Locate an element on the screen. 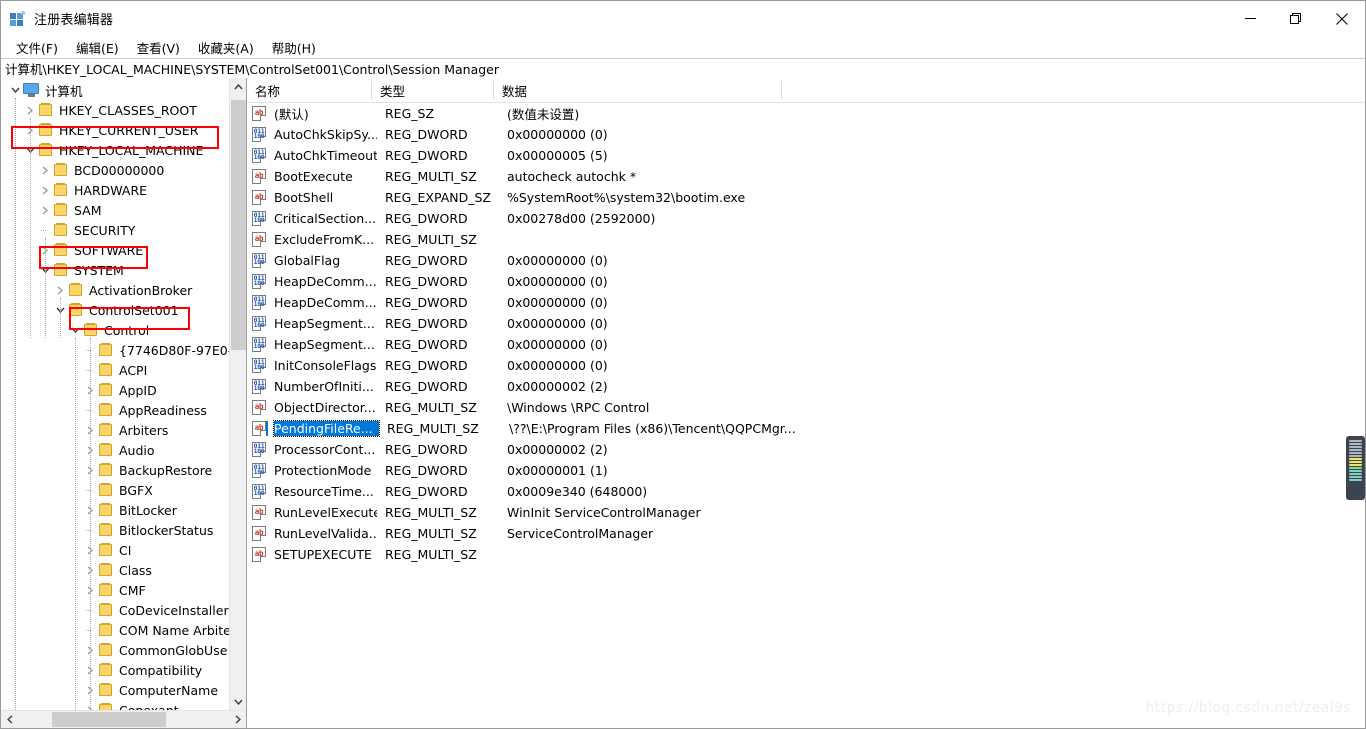 This screenshot has height=729, width=1366. tree-node-7746d80f-97e0-4: {7746D80F-97E0-4 is located at coordinates (115, 350).